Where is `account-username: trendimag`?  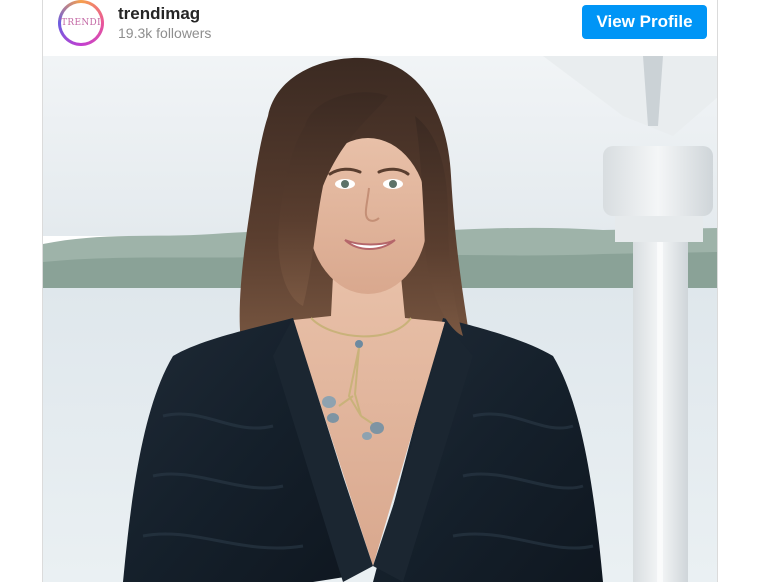 account-username: trendimag is located at coordinates (159, 14).